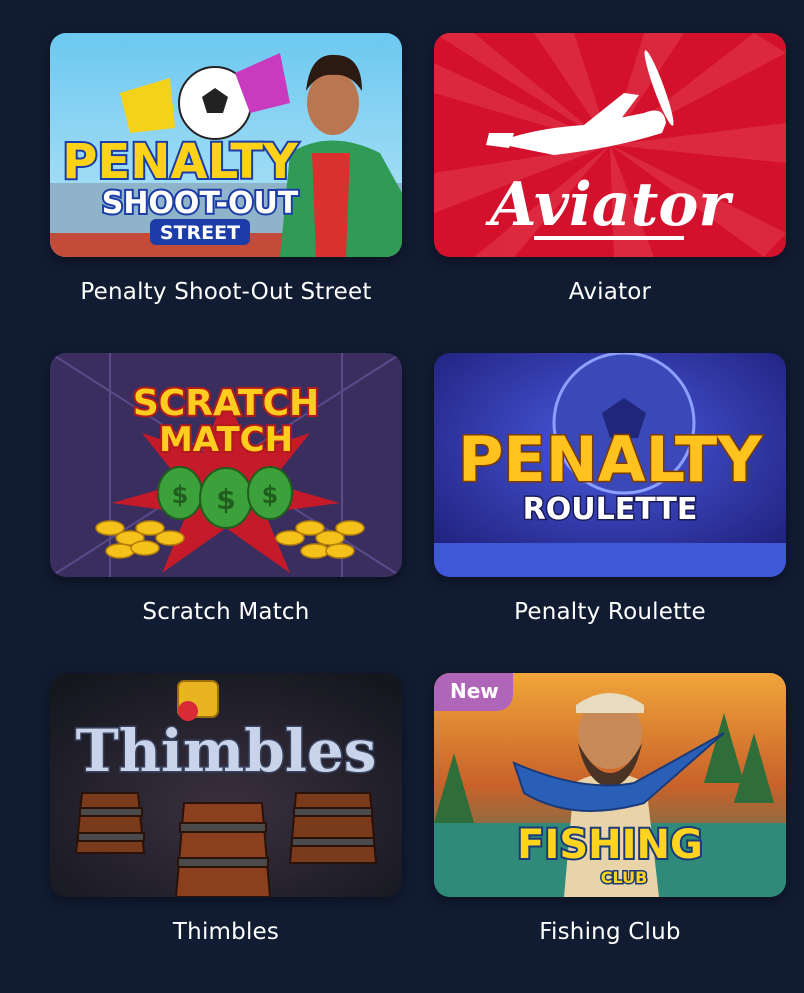  What do you see at coordinates (610, 785) in the screenshot?
I see `game-thumbnail: FISHING CLUB New` at bounding box center [610, 785].